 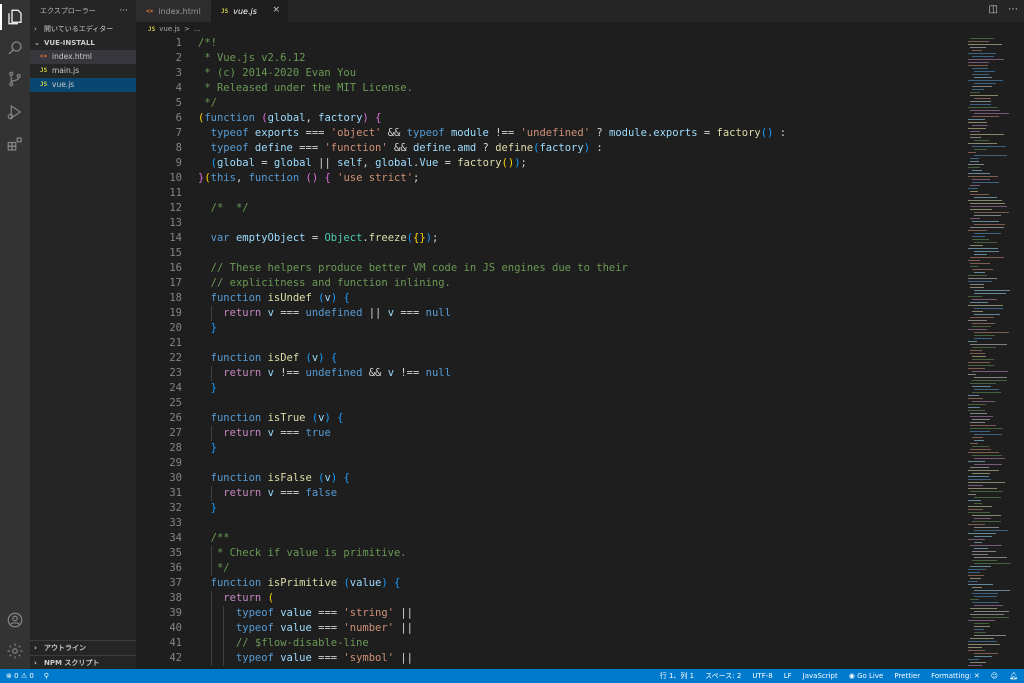 I want to click on split-editor-icon: ◫, so click(x=993, y=9).